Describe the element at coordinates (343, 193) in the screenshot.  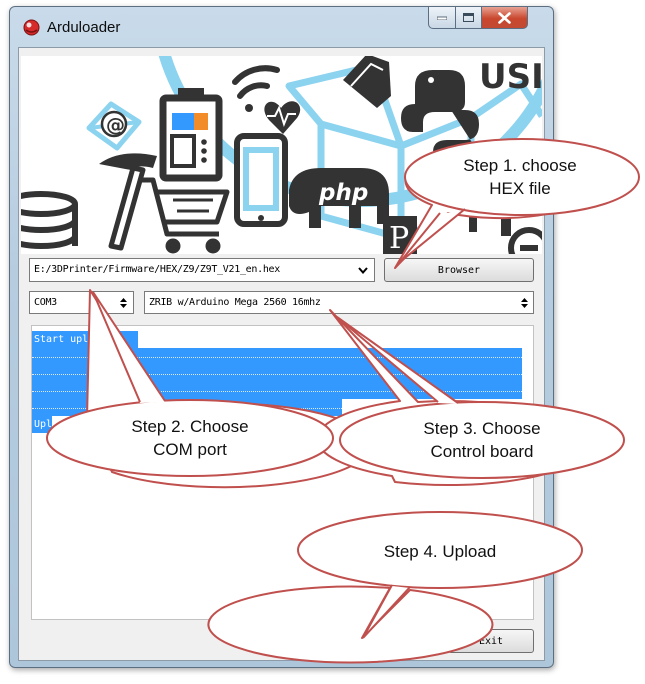
I see `svg-text: php` at that location.